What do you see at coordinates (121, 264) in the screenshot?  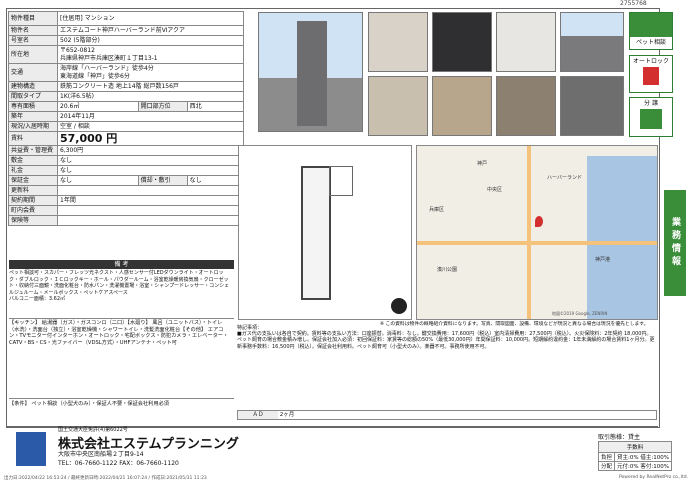 I see `remarks-header: 備 考` at bounding box center [121, 264].